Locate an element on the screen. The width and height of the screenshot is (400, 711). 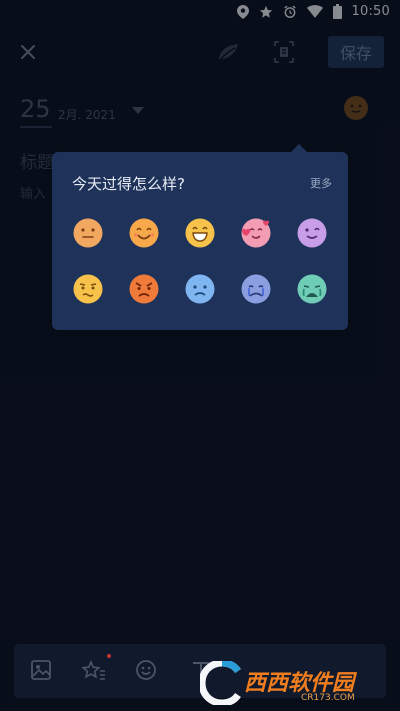
mood-laugh-icon is located at coordinates (200, 233).